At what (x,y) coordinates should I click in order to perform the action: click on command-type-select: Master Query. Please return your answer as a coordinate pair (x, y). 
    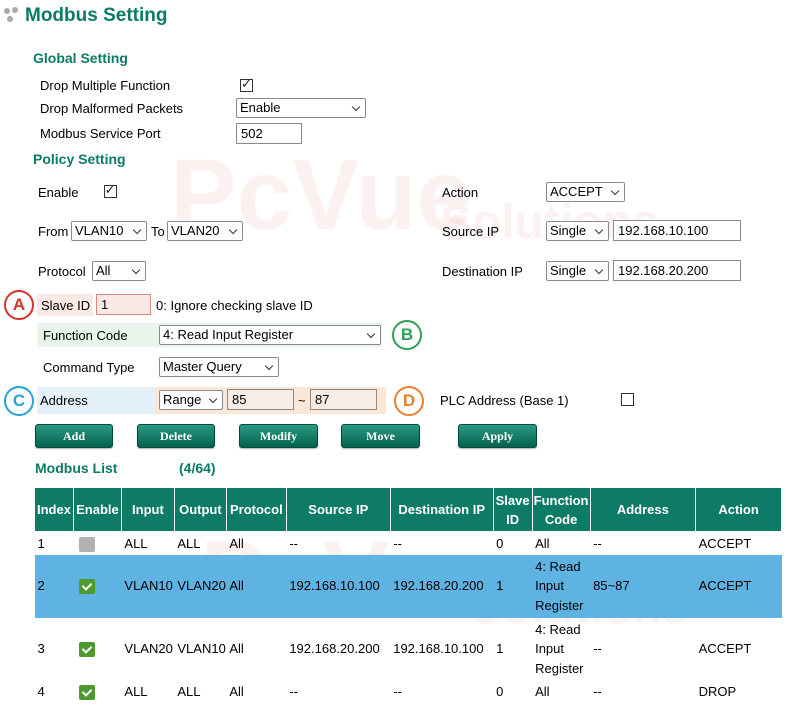
    Looking at the image, I should click on (219, 367).